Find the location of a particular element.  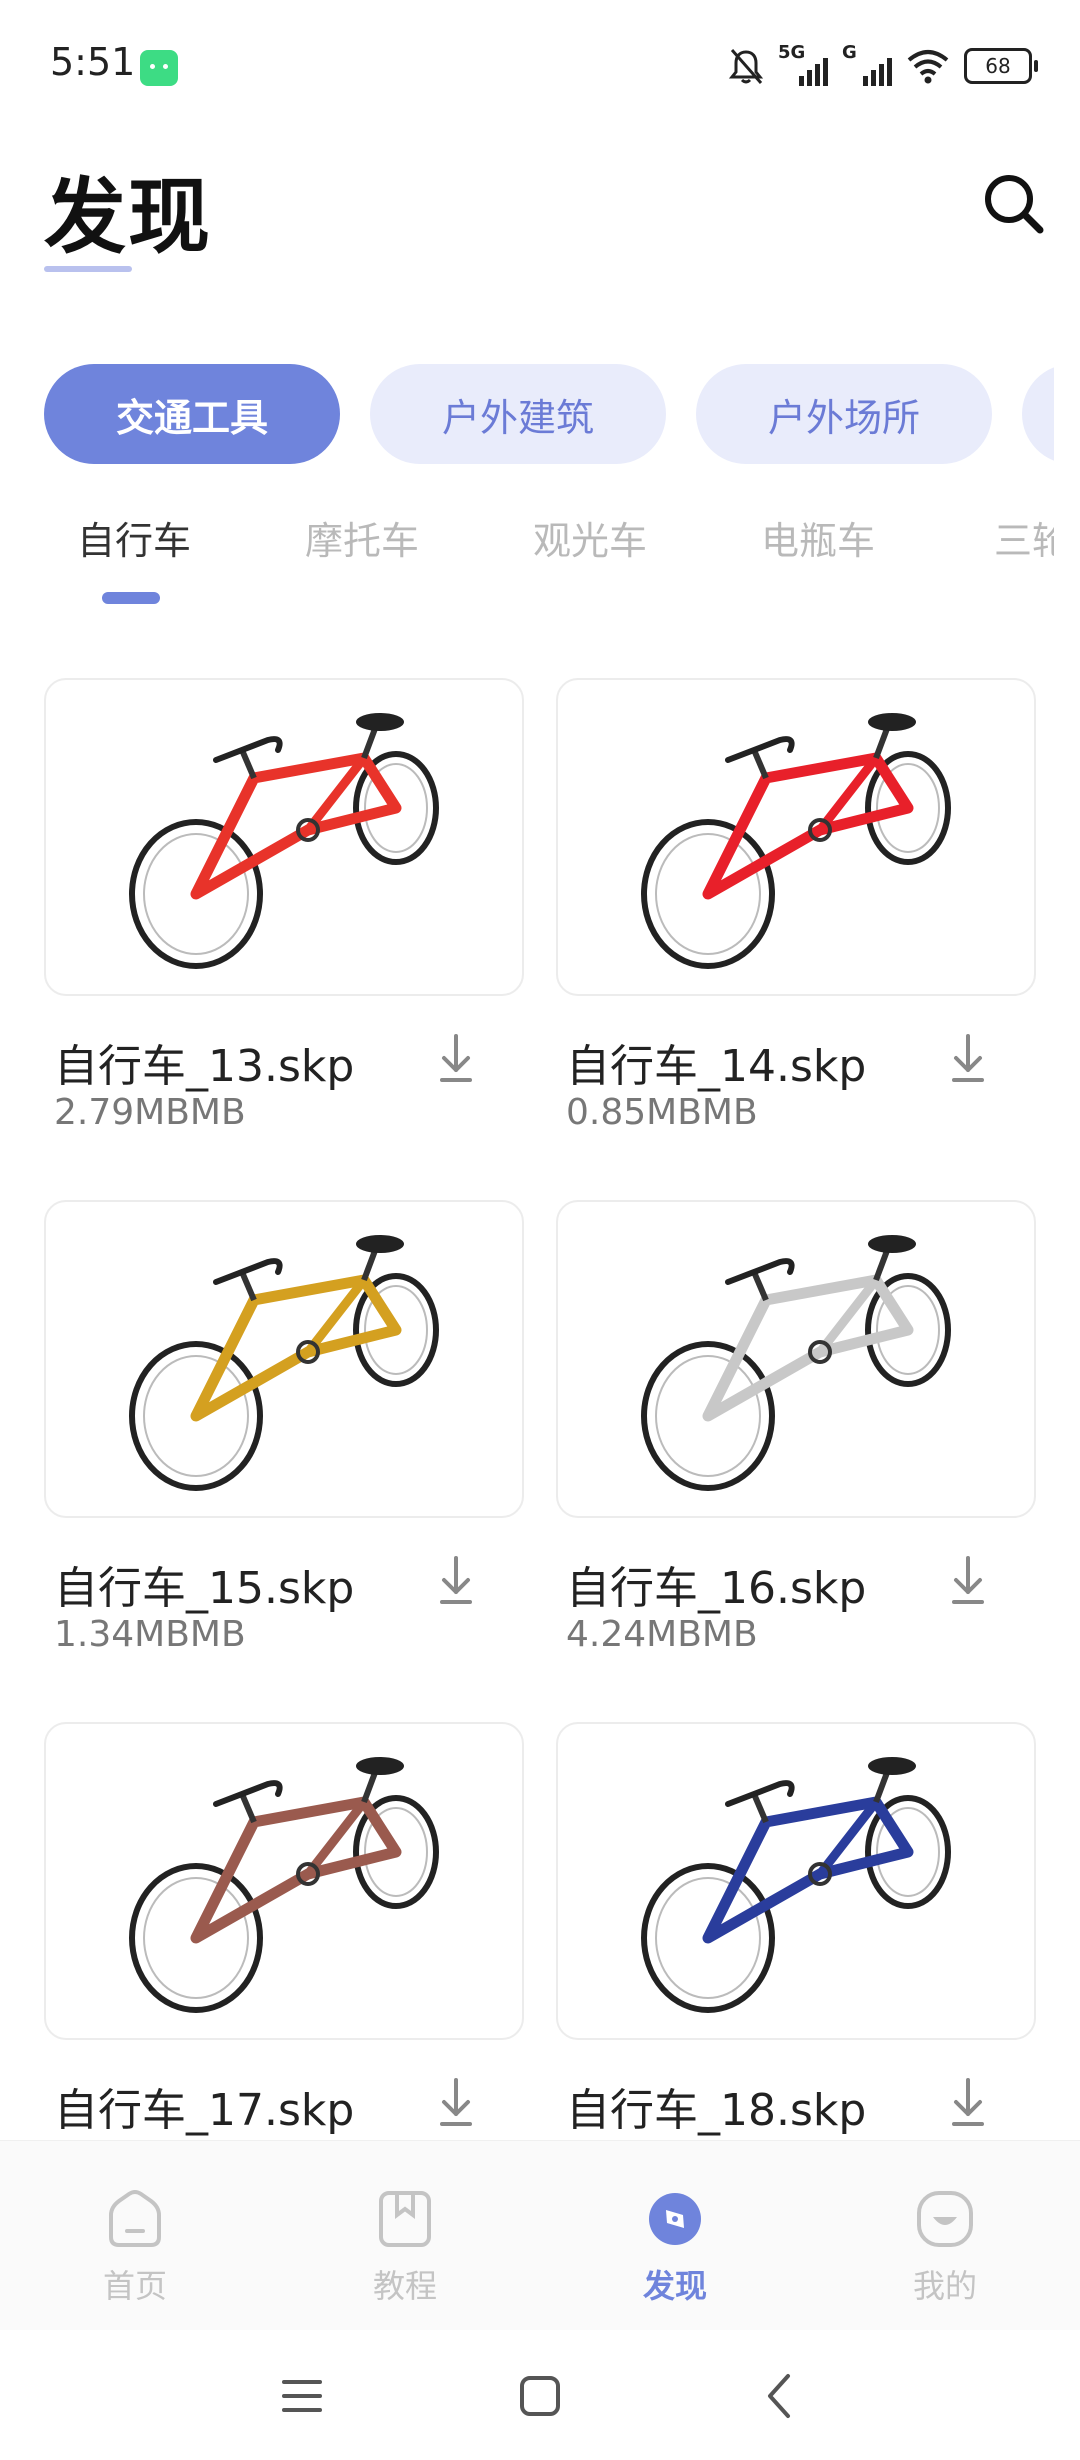

menu-icon is located at coordinates (302, 2396).